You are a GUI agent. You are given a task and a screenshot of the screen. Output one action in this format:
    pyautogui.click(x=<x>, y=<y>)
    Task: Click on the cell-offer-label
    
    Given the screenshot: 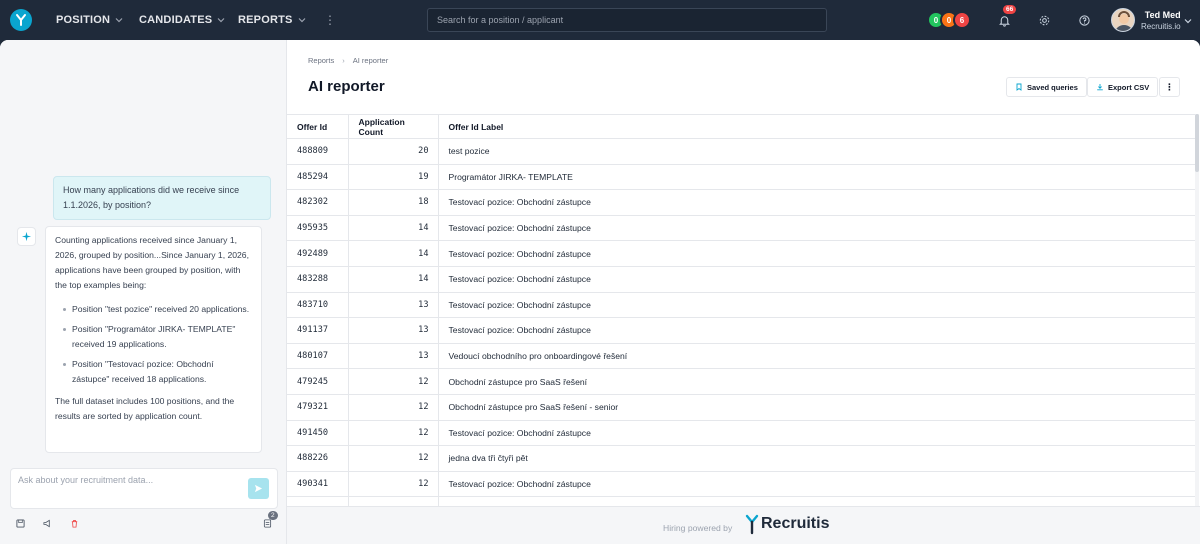 What is the action you would take?
    pyautogui.click(x=817, y=501)
    